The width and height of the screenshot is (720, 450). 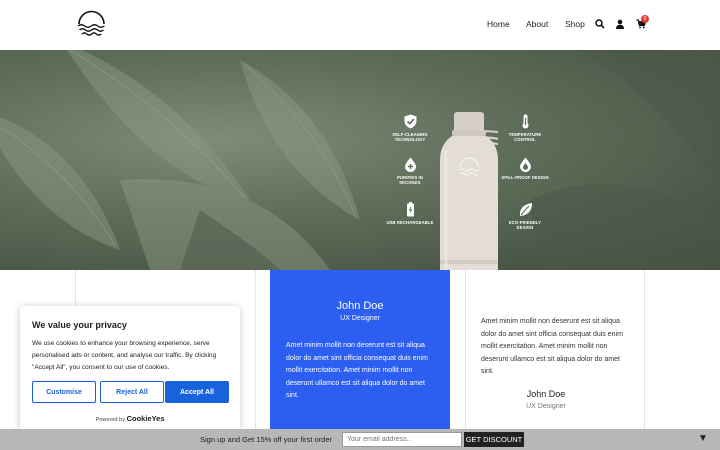 I want to click on customise-button: Customise, so click(x=64, y=392).